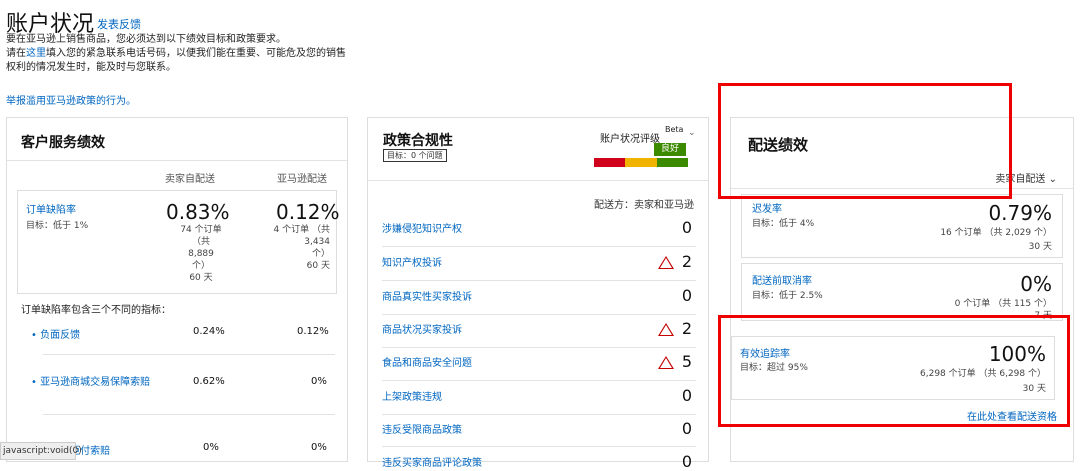 The width and height of the screenshot is (1080, 471). Describe the element at coordinates (865, 141) in the screenshot. I see `annotation-box-top` at that location.